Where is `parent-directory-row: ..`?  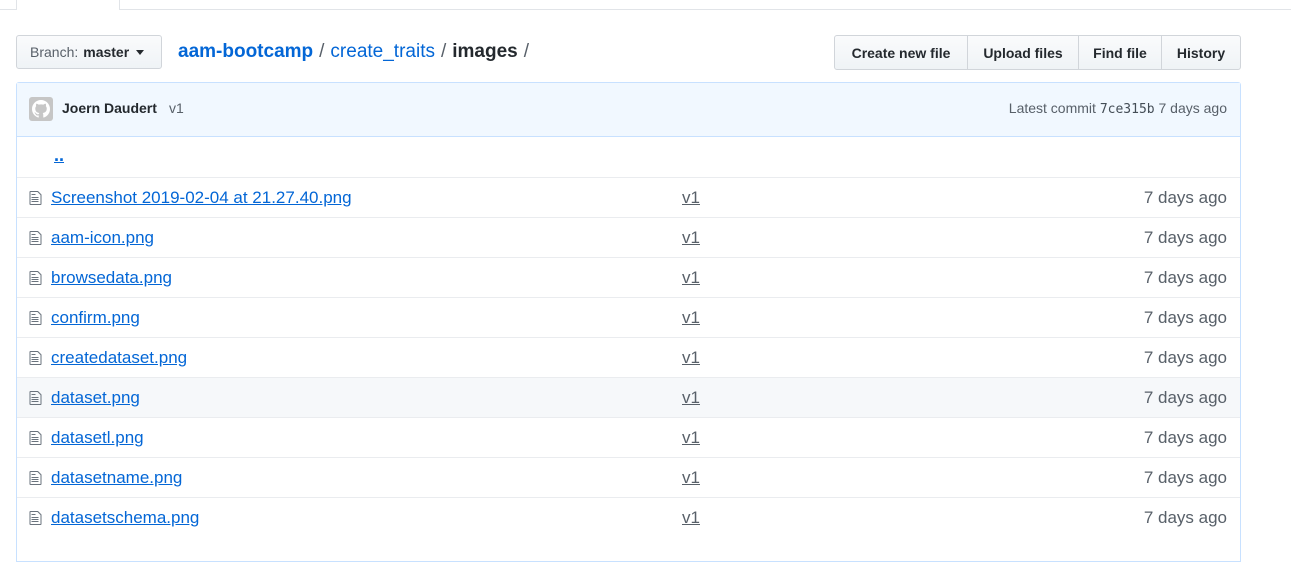
parent-directory-row: .. is located at coordinates (628, 157).